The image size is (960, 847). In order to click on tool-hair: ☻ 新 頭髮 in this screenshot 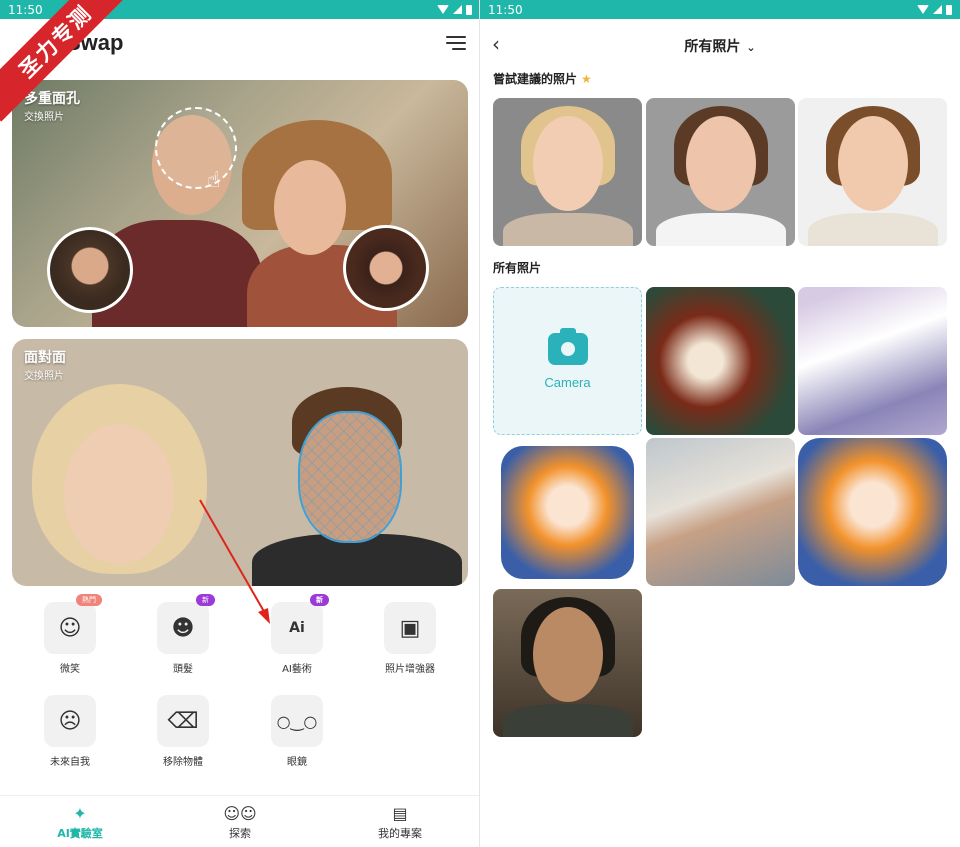, I will do `click(183, 634)`.